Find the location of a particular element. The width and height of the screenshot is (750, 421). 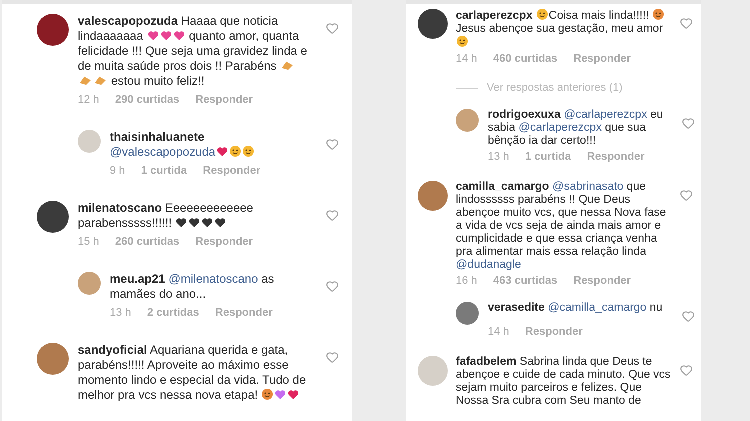

comment-text: verasedite @camilla_camargo nu is located at coordinates (576, 308).